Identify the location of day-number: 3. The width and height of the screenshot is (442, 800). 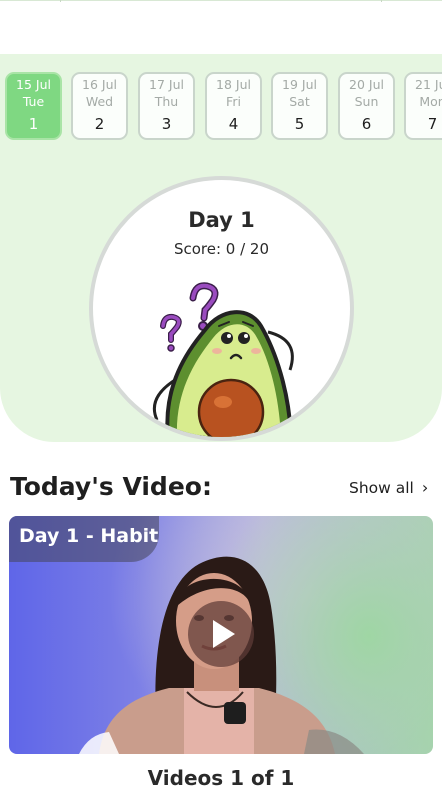
(166, 124).